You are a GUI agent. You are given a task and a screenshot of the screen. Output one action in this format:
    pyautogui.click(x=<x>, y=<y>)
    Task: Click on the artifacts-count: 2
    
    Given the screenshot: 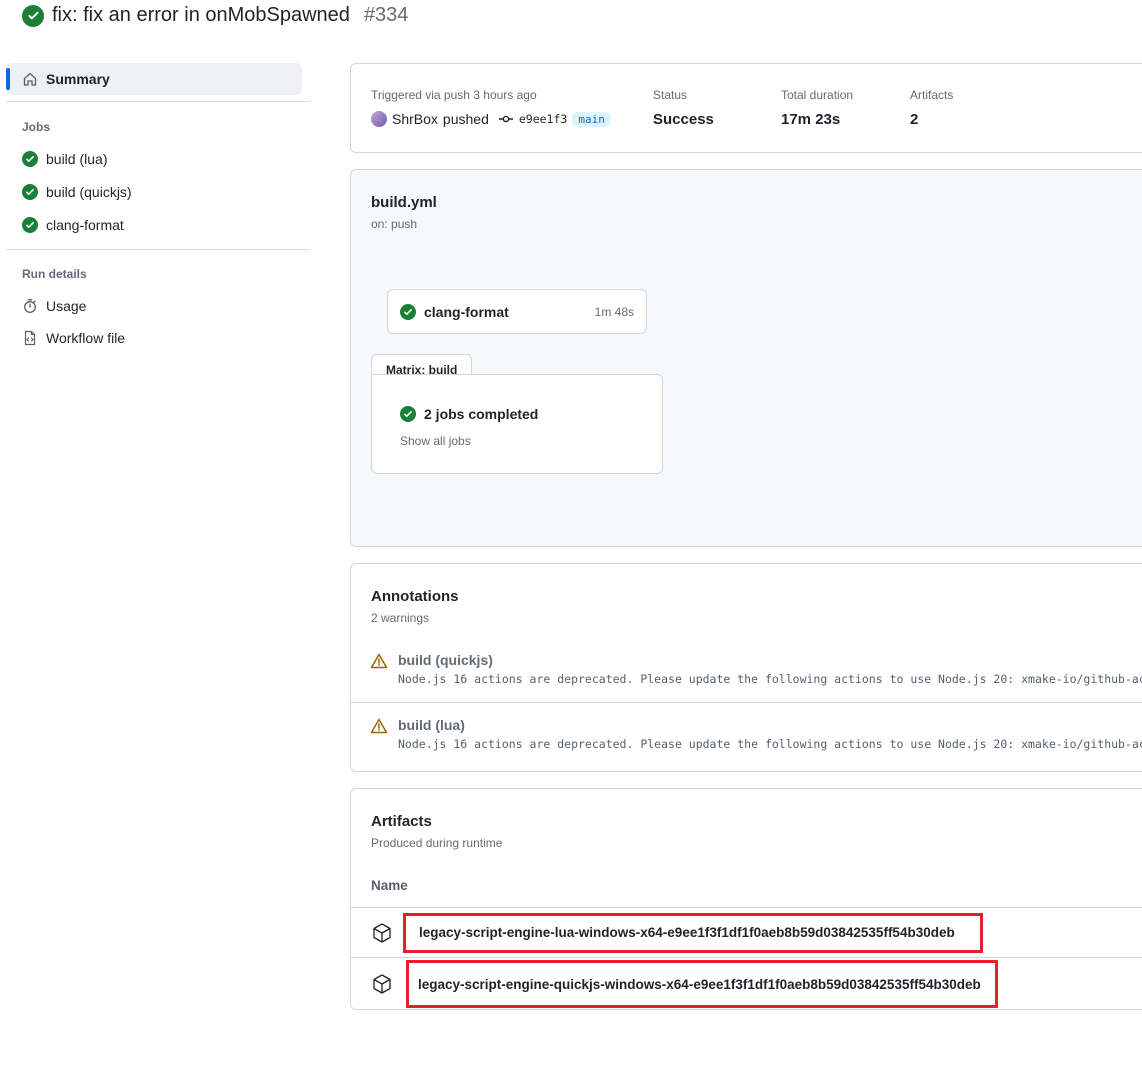 What is the action you would take?
    pyautogui.click(x=914, y=119)
    